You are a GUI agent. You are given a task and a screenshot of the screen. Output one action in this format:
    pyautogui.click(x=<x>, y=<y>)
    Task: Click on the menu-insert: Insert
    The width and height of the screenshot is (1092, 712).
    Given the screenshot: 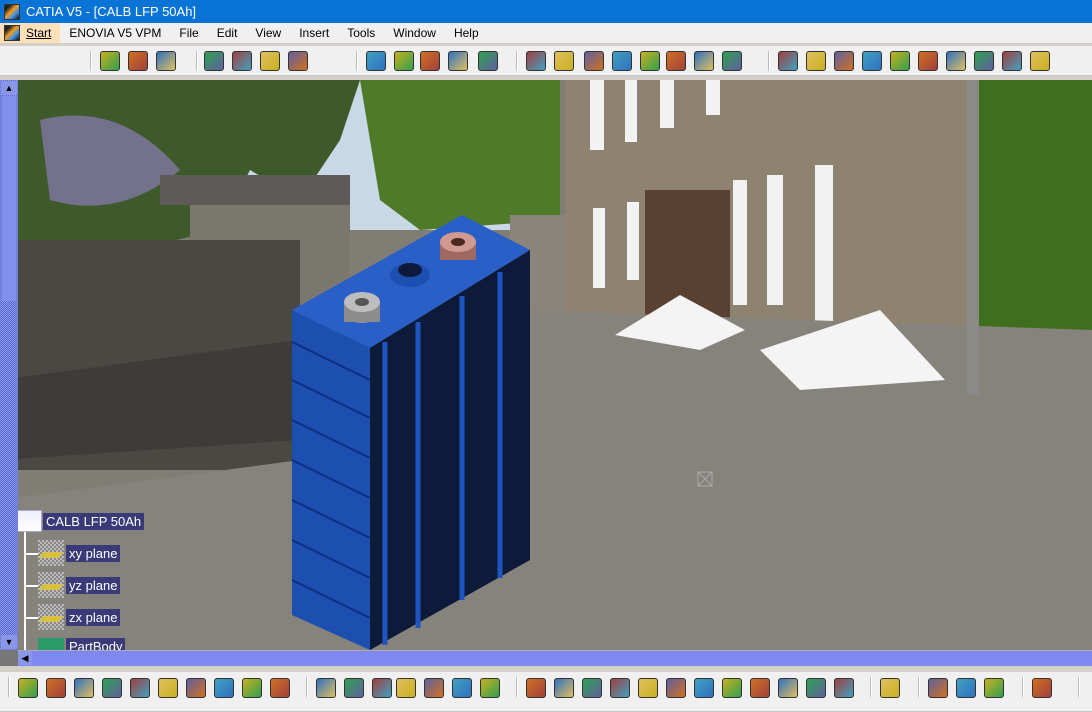 What is the action you would take?
    pyautogui.click(x=314, y=33)
    